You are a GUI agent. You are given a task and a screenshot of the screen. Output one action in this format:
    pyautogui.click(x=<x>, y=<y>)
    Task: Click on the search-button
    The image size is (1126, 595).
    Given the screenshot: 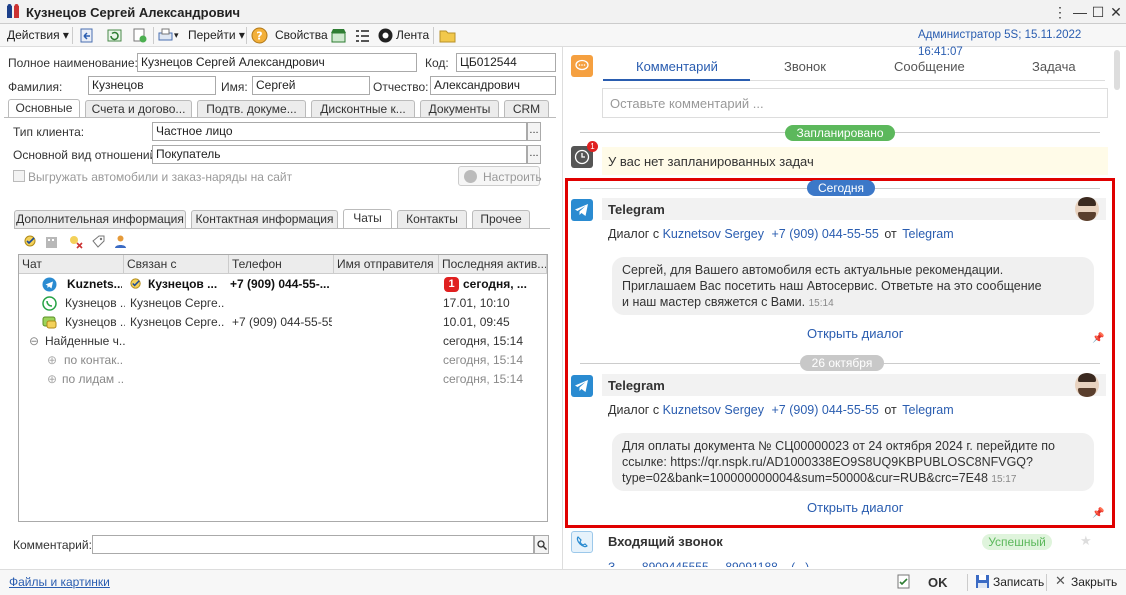 What is the action you would take?
    pyautogui.click(x=541, y=544)
    